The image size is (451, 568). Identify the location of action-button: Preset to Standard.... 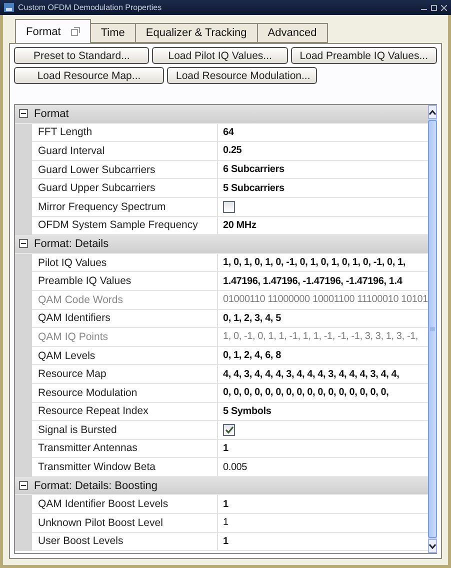
(82, 55).